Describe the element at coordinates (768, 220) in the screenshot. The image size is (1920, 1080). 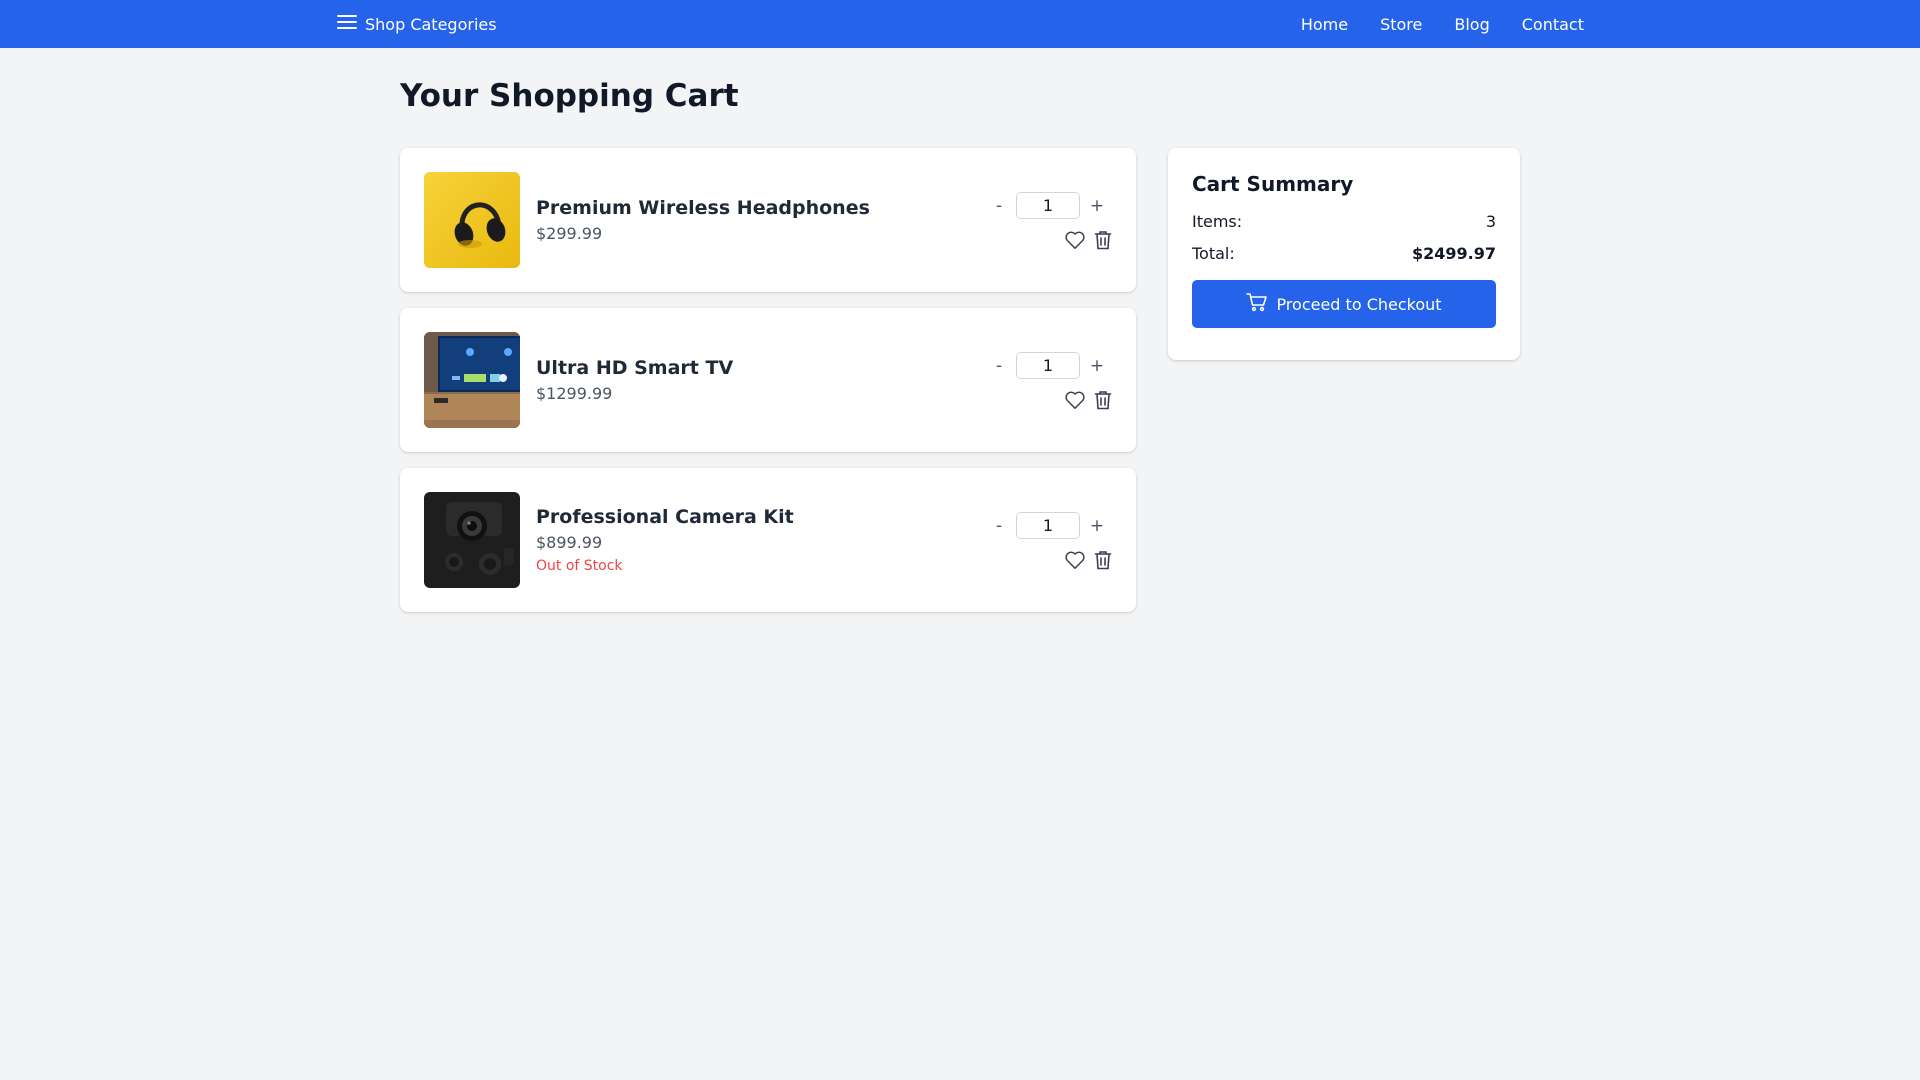
I see `cart-item: Premium Wireless Headphones $299.99 - +` at that location.